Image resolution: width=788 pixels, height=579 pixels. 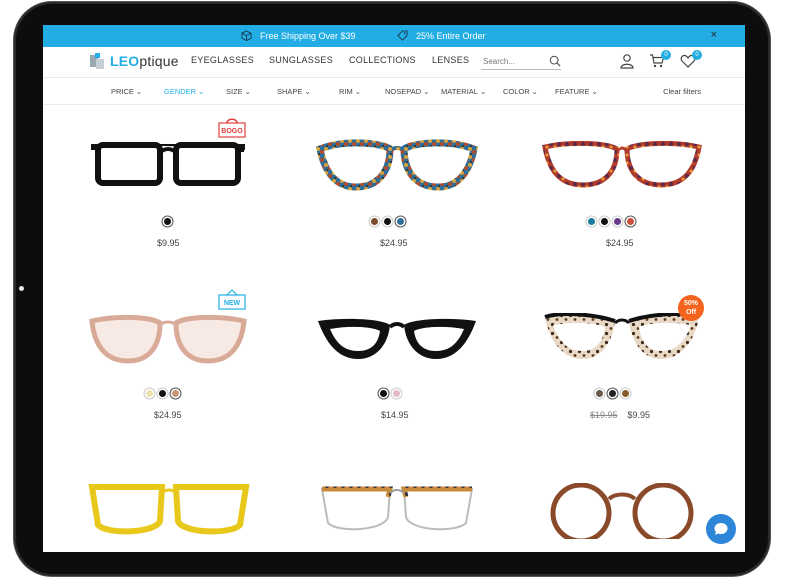 I want to click on promo-shipping-text: Free Shipping Over $39, so click(x=308, y=35).